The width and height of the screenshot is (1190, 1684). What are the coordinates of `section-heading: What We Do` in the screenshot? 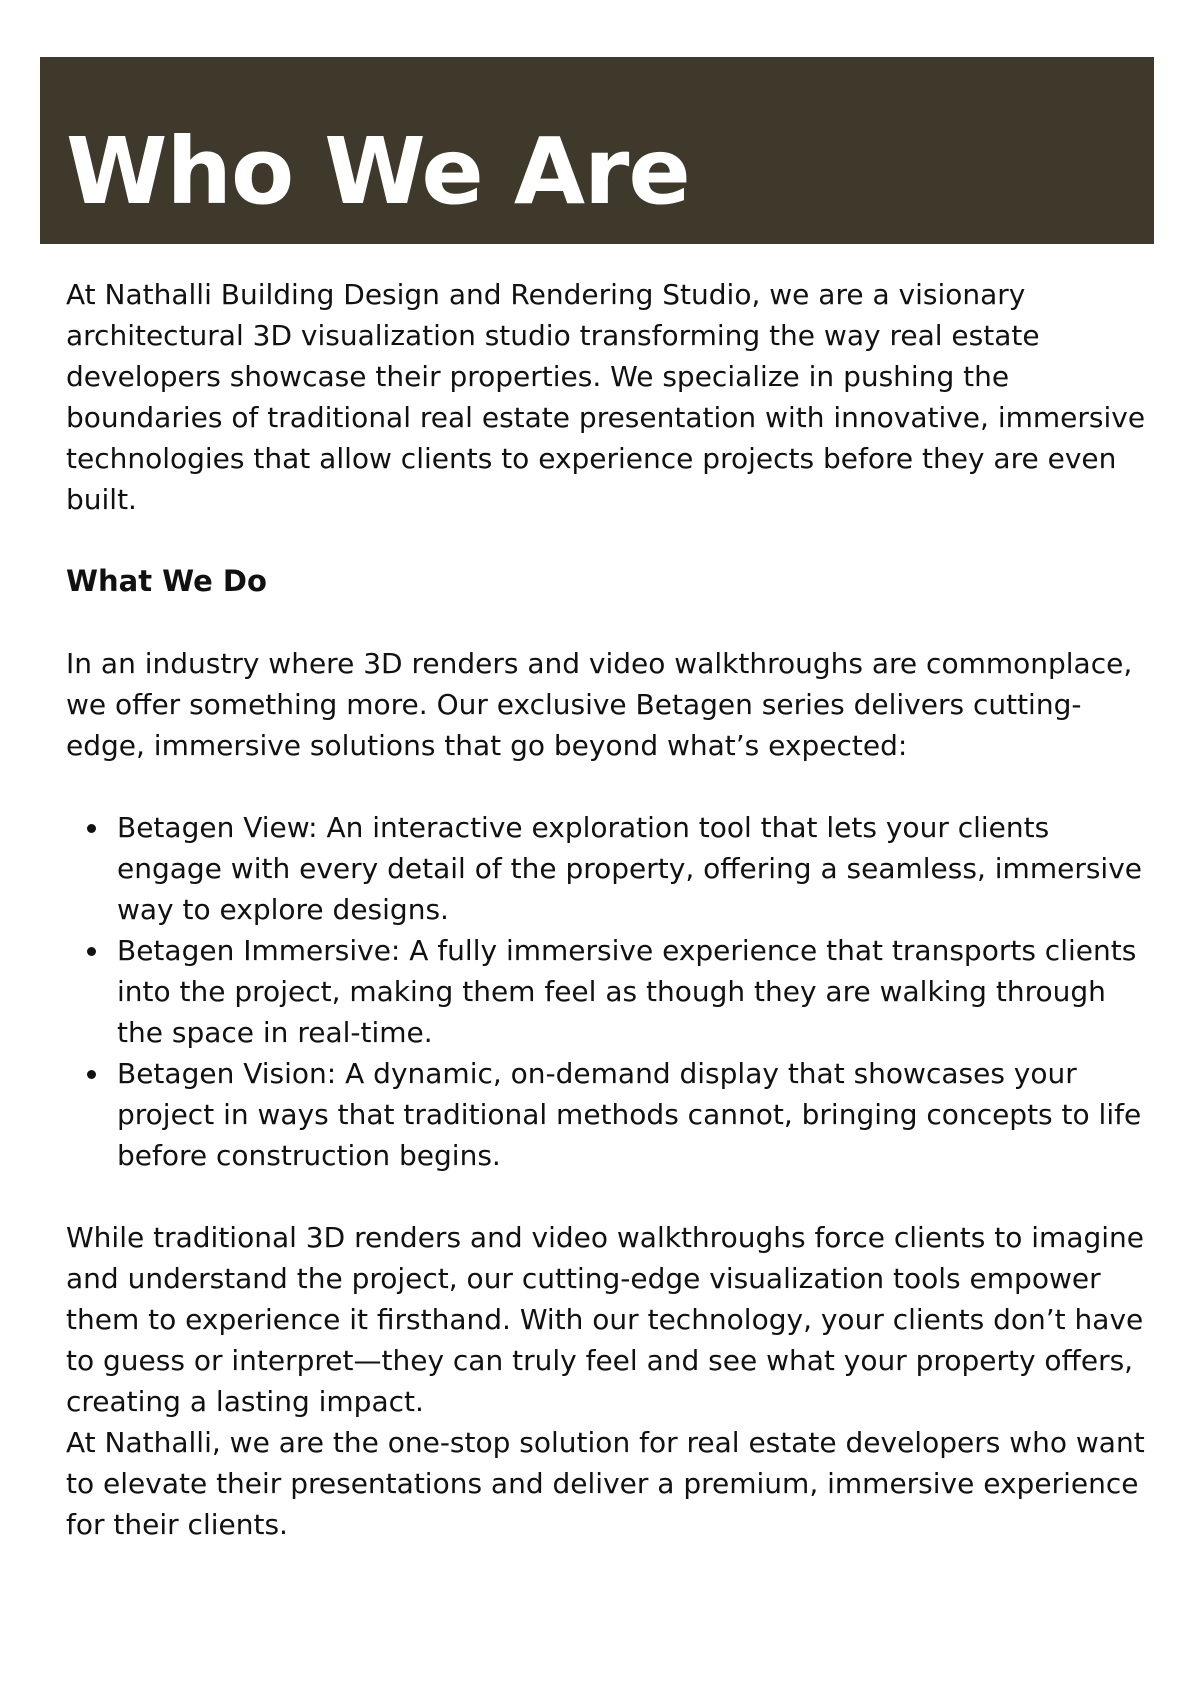 It's located at (166, 581).